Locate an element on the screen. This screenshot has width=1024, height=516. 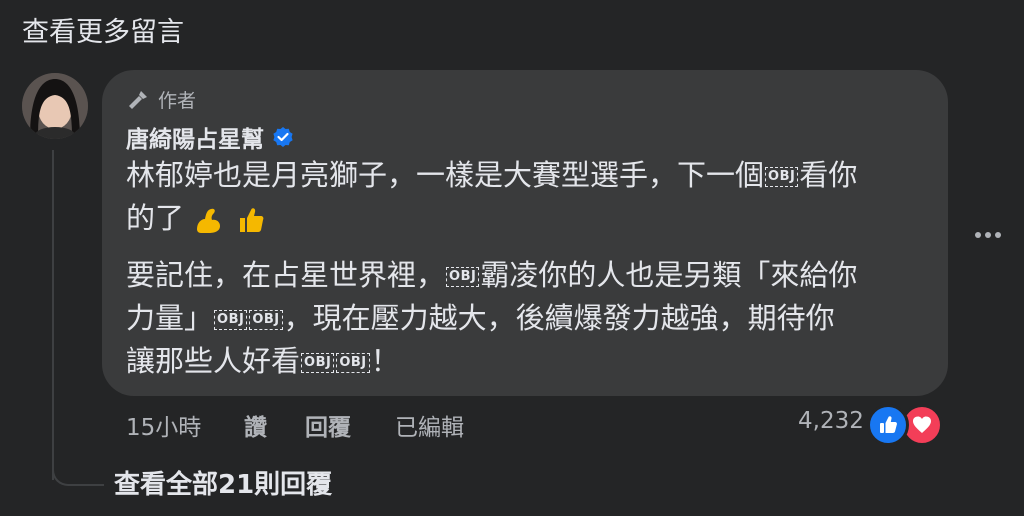
comment-text: 要記住，在占星世界裡， is located at coordinates (286, 275).